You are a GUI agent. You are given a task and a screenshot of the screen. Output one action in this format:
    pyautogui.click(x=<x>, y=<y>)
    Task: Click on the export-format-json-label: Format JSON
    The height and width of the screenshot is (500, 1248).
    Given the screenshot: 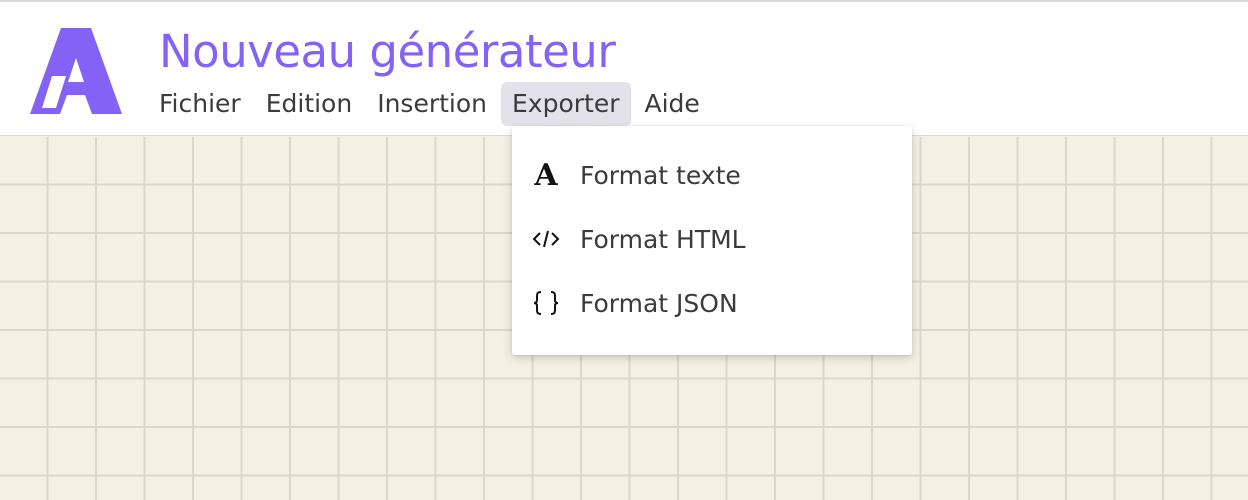 What is the action you would take?
    pyautogui.click(x=659, y=303)
    